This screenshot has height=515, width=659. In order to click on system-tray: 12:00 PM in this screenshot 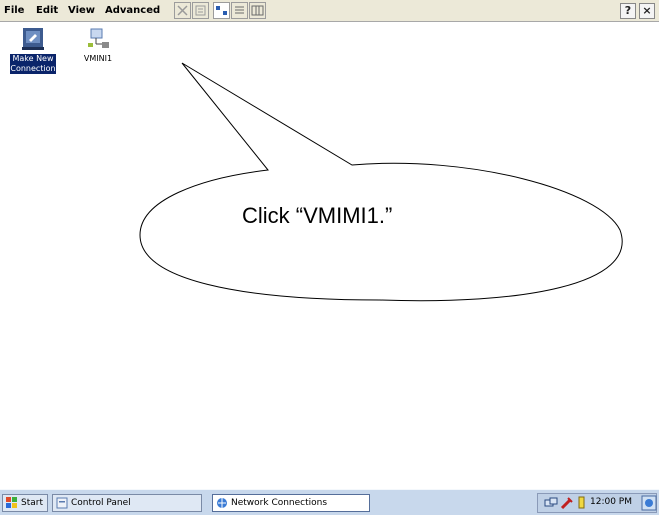, I will do `click(597, 503)`.